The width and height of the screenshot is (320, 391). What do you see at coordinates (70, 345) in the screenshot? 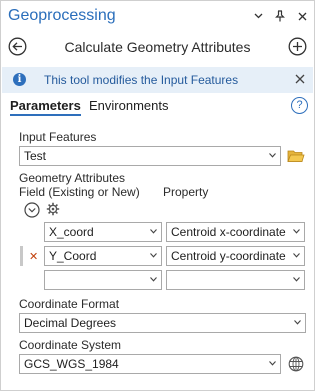
I see `coordinate-system-label: Coordinate System` at bounding box center [70, 345].